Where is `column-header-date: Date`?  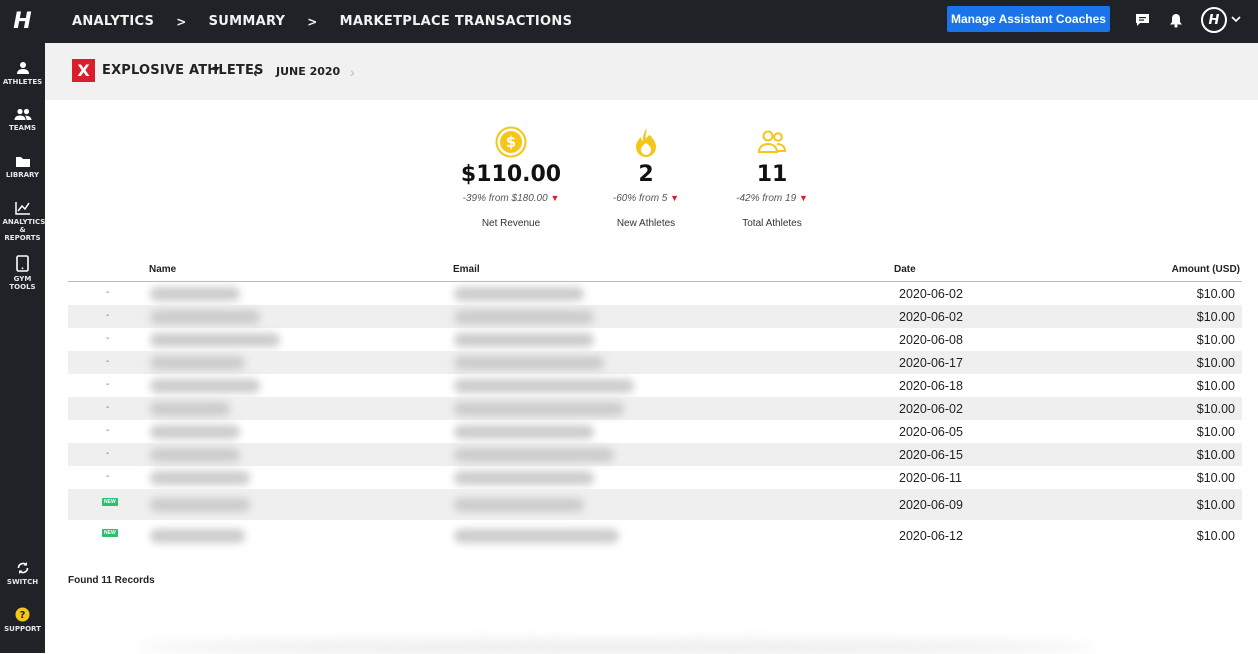 column-header-date: Date is located at coordinates (905, 269).